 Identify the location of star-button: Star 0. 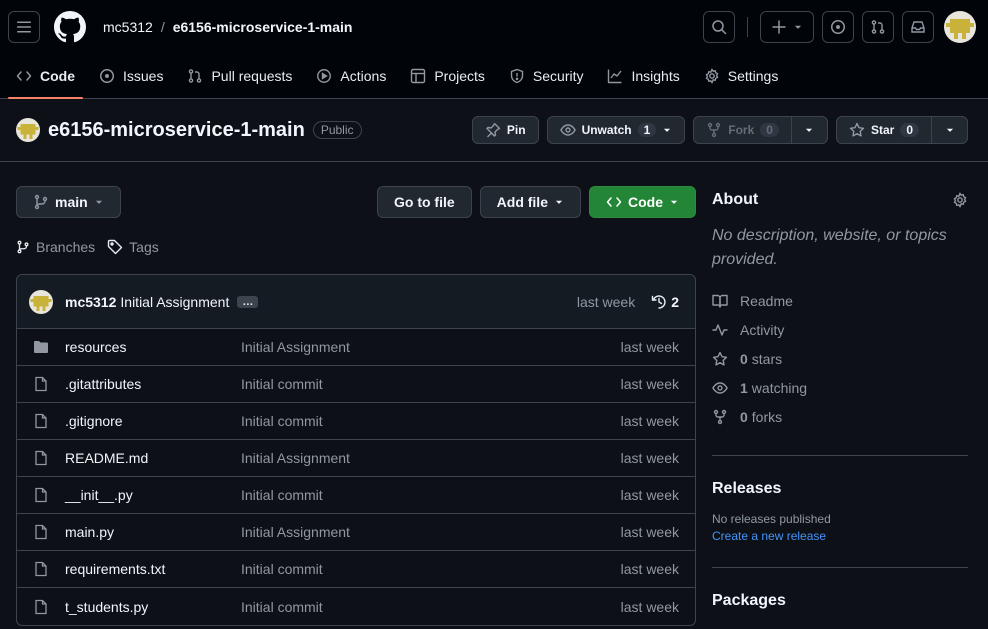
(883, 130).